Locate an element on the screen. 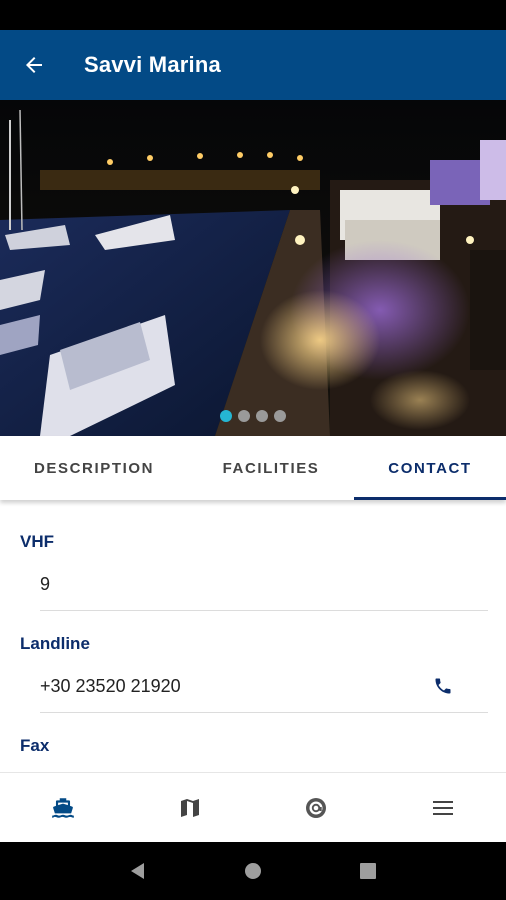 Image resolution: width=506 pixels, height=900 pixels. landline-value: +30 23520 21920 is located at coordinates (110, 686).